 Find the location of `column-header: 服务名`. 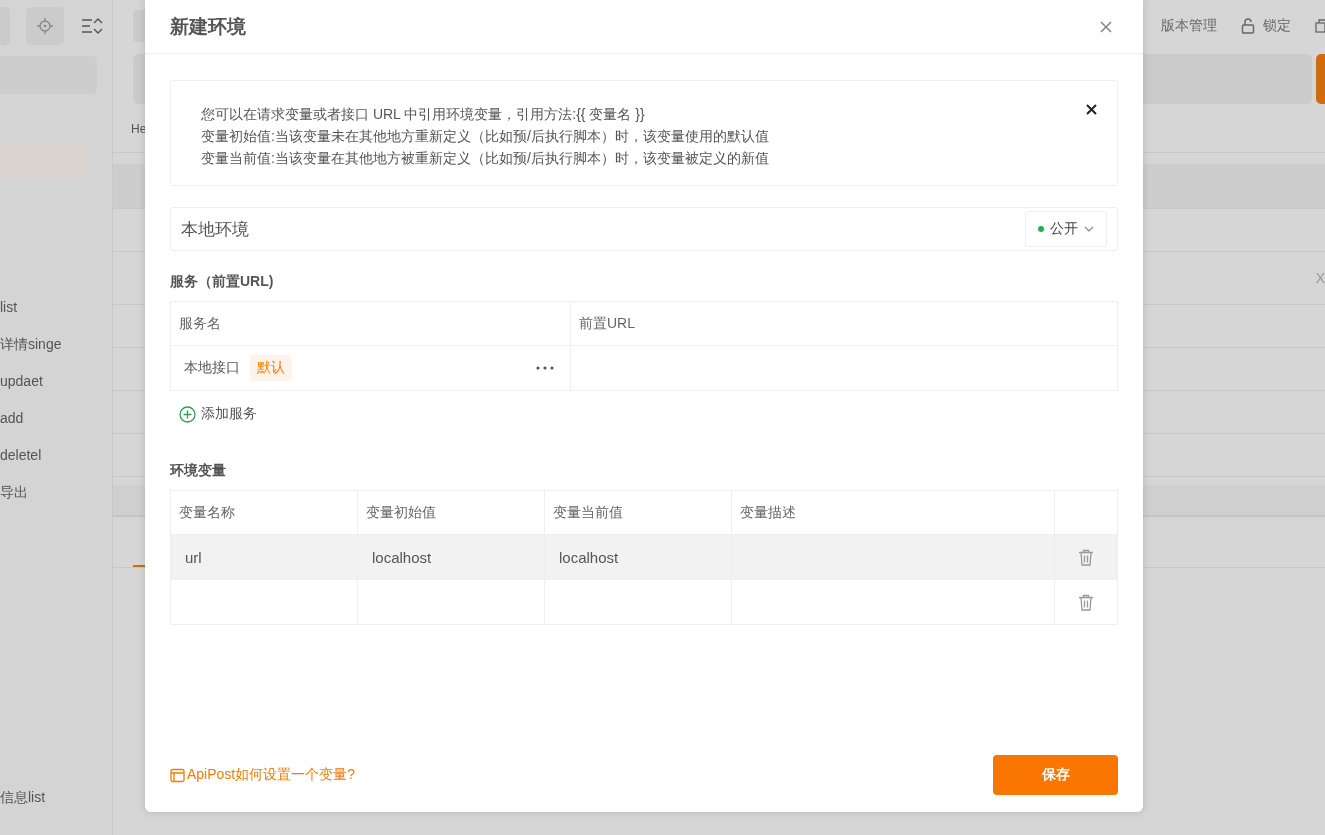

column-header: 服务名 is located at coordinates (371, 323).